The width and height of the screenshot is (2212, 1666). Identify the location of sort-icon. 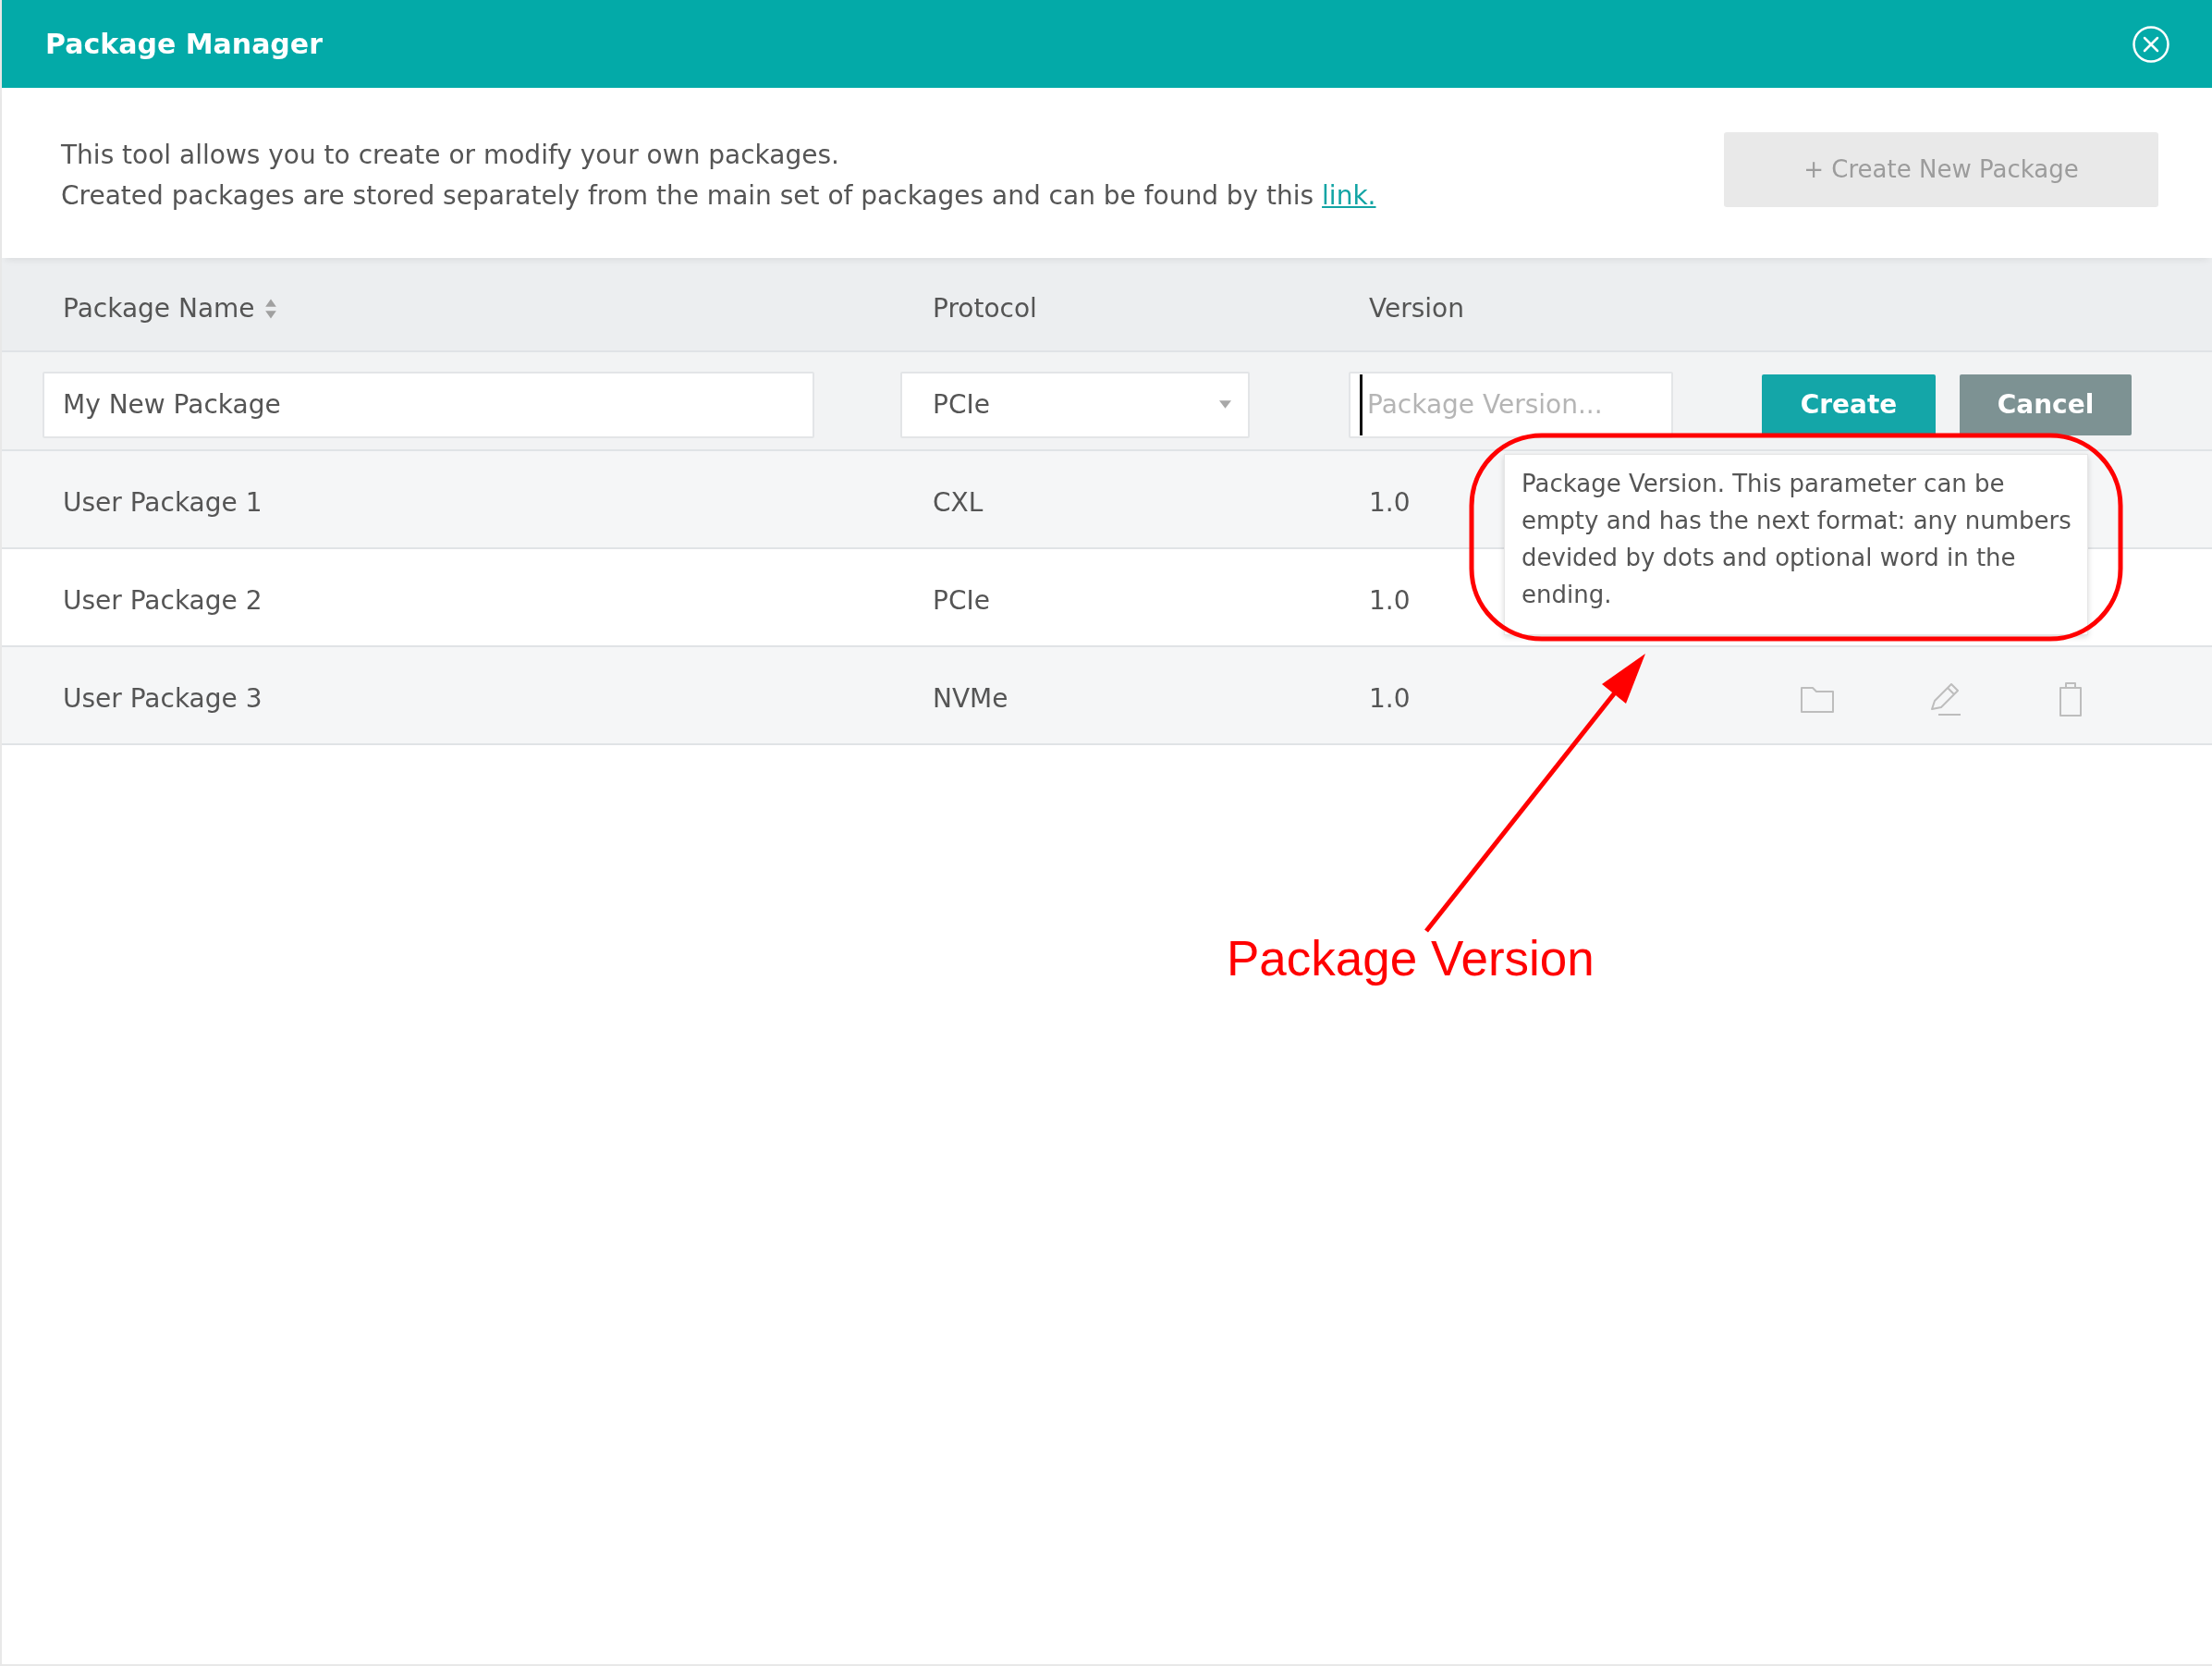
(270, 309).